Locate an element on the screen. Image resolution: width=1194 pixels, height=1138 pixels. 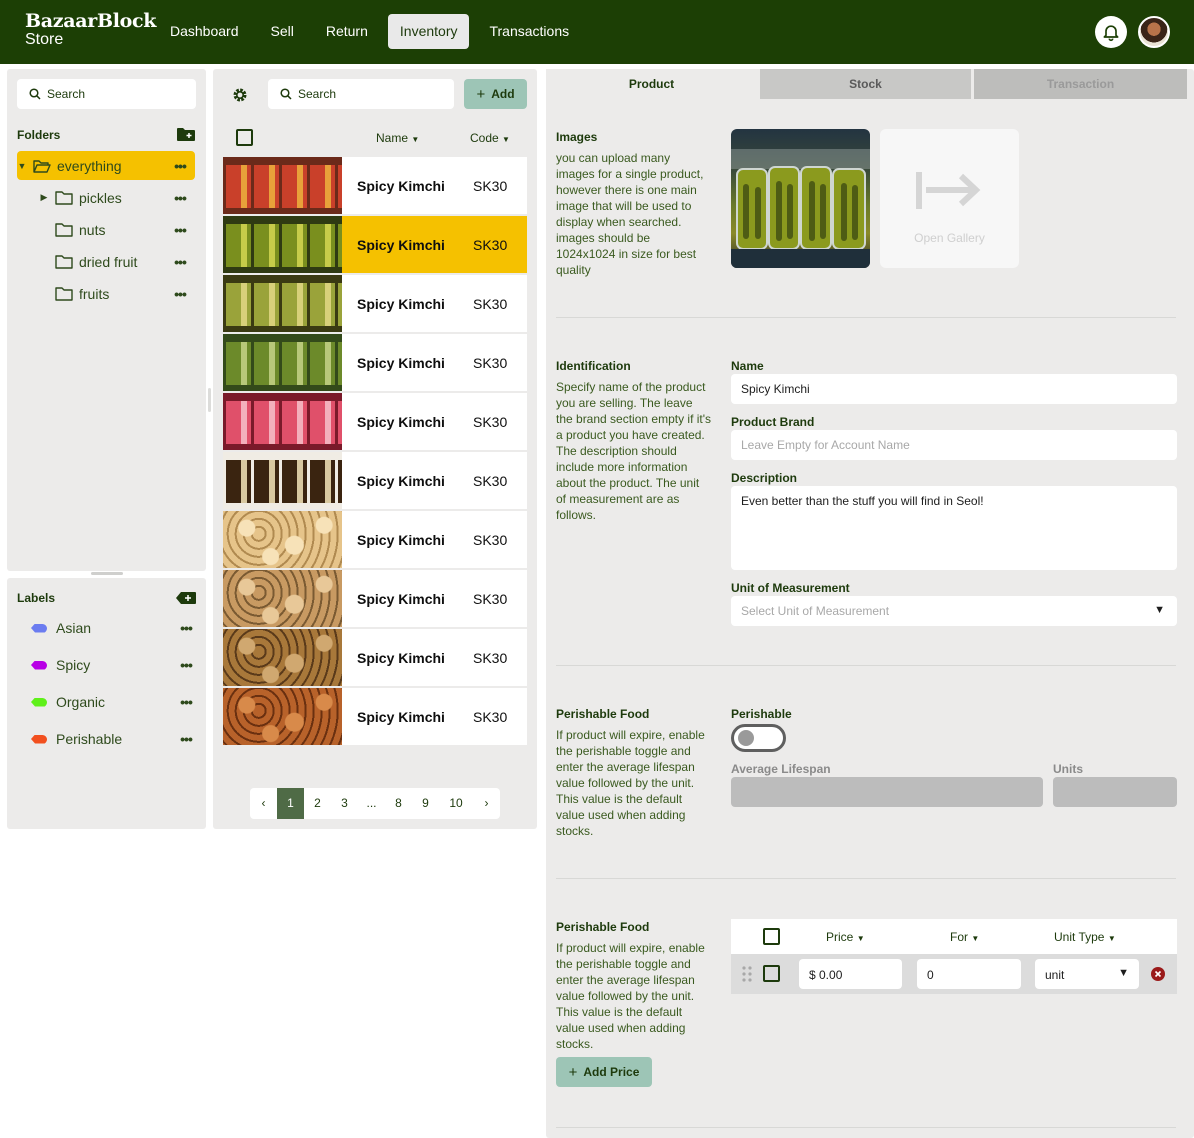
add-product-button: + Add is located at coordinates (495, 94).